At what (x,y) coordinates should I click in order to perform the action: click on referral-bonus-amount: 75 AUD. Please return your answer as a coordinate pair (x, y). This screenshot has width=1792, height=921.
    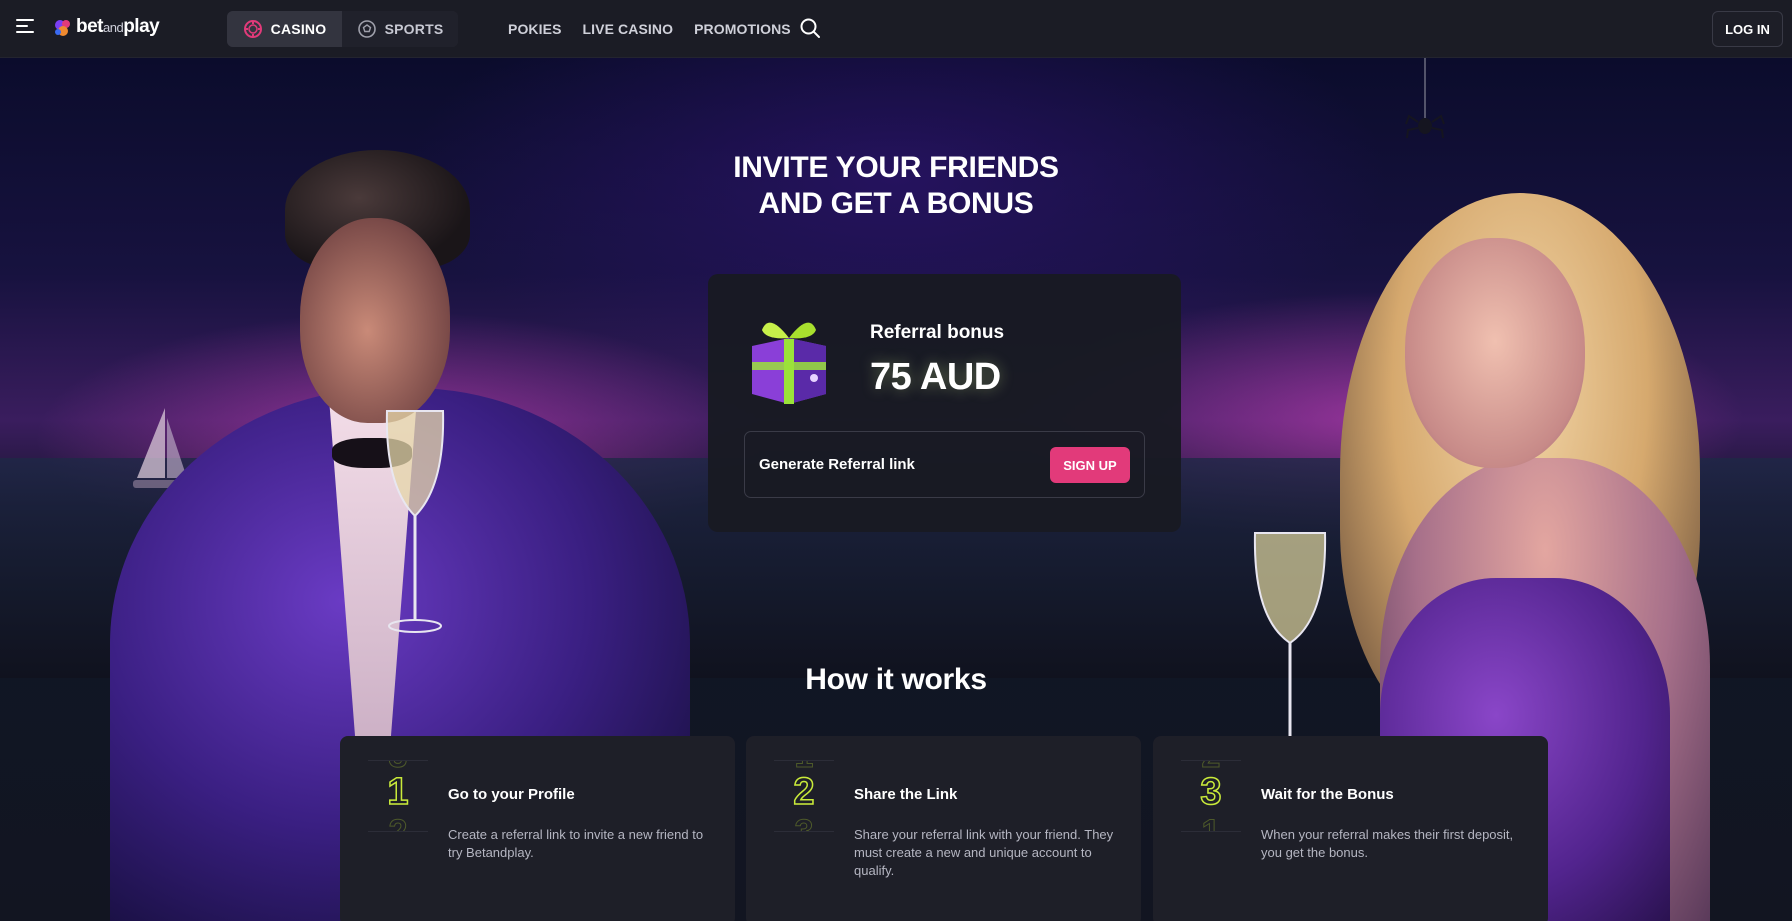
    Looking at the image, I should click on (935, 377).